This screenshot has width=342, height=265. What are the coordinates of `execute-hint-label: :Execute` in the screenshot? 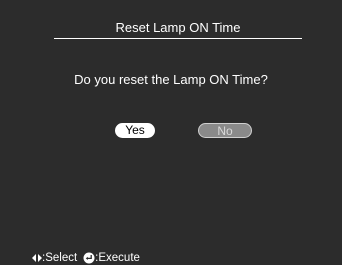 It's located at (117, 258).